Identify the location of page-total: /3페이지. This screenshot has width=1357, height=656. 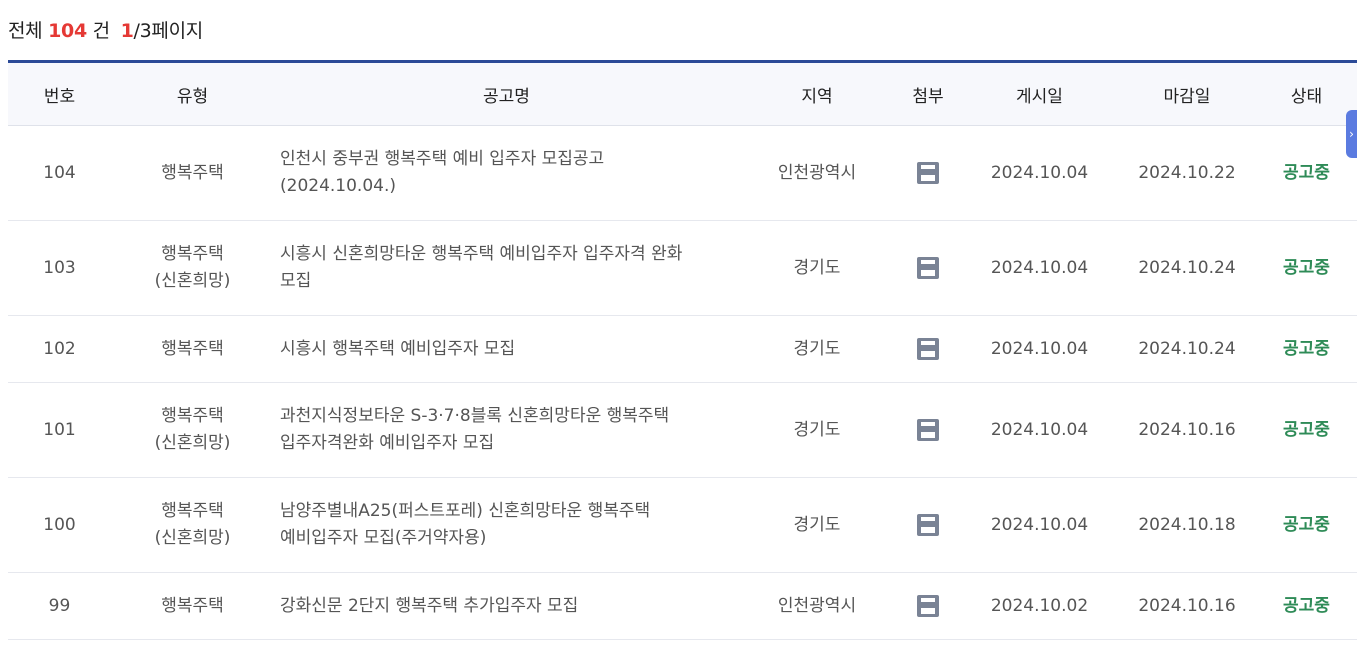
(168, 31).